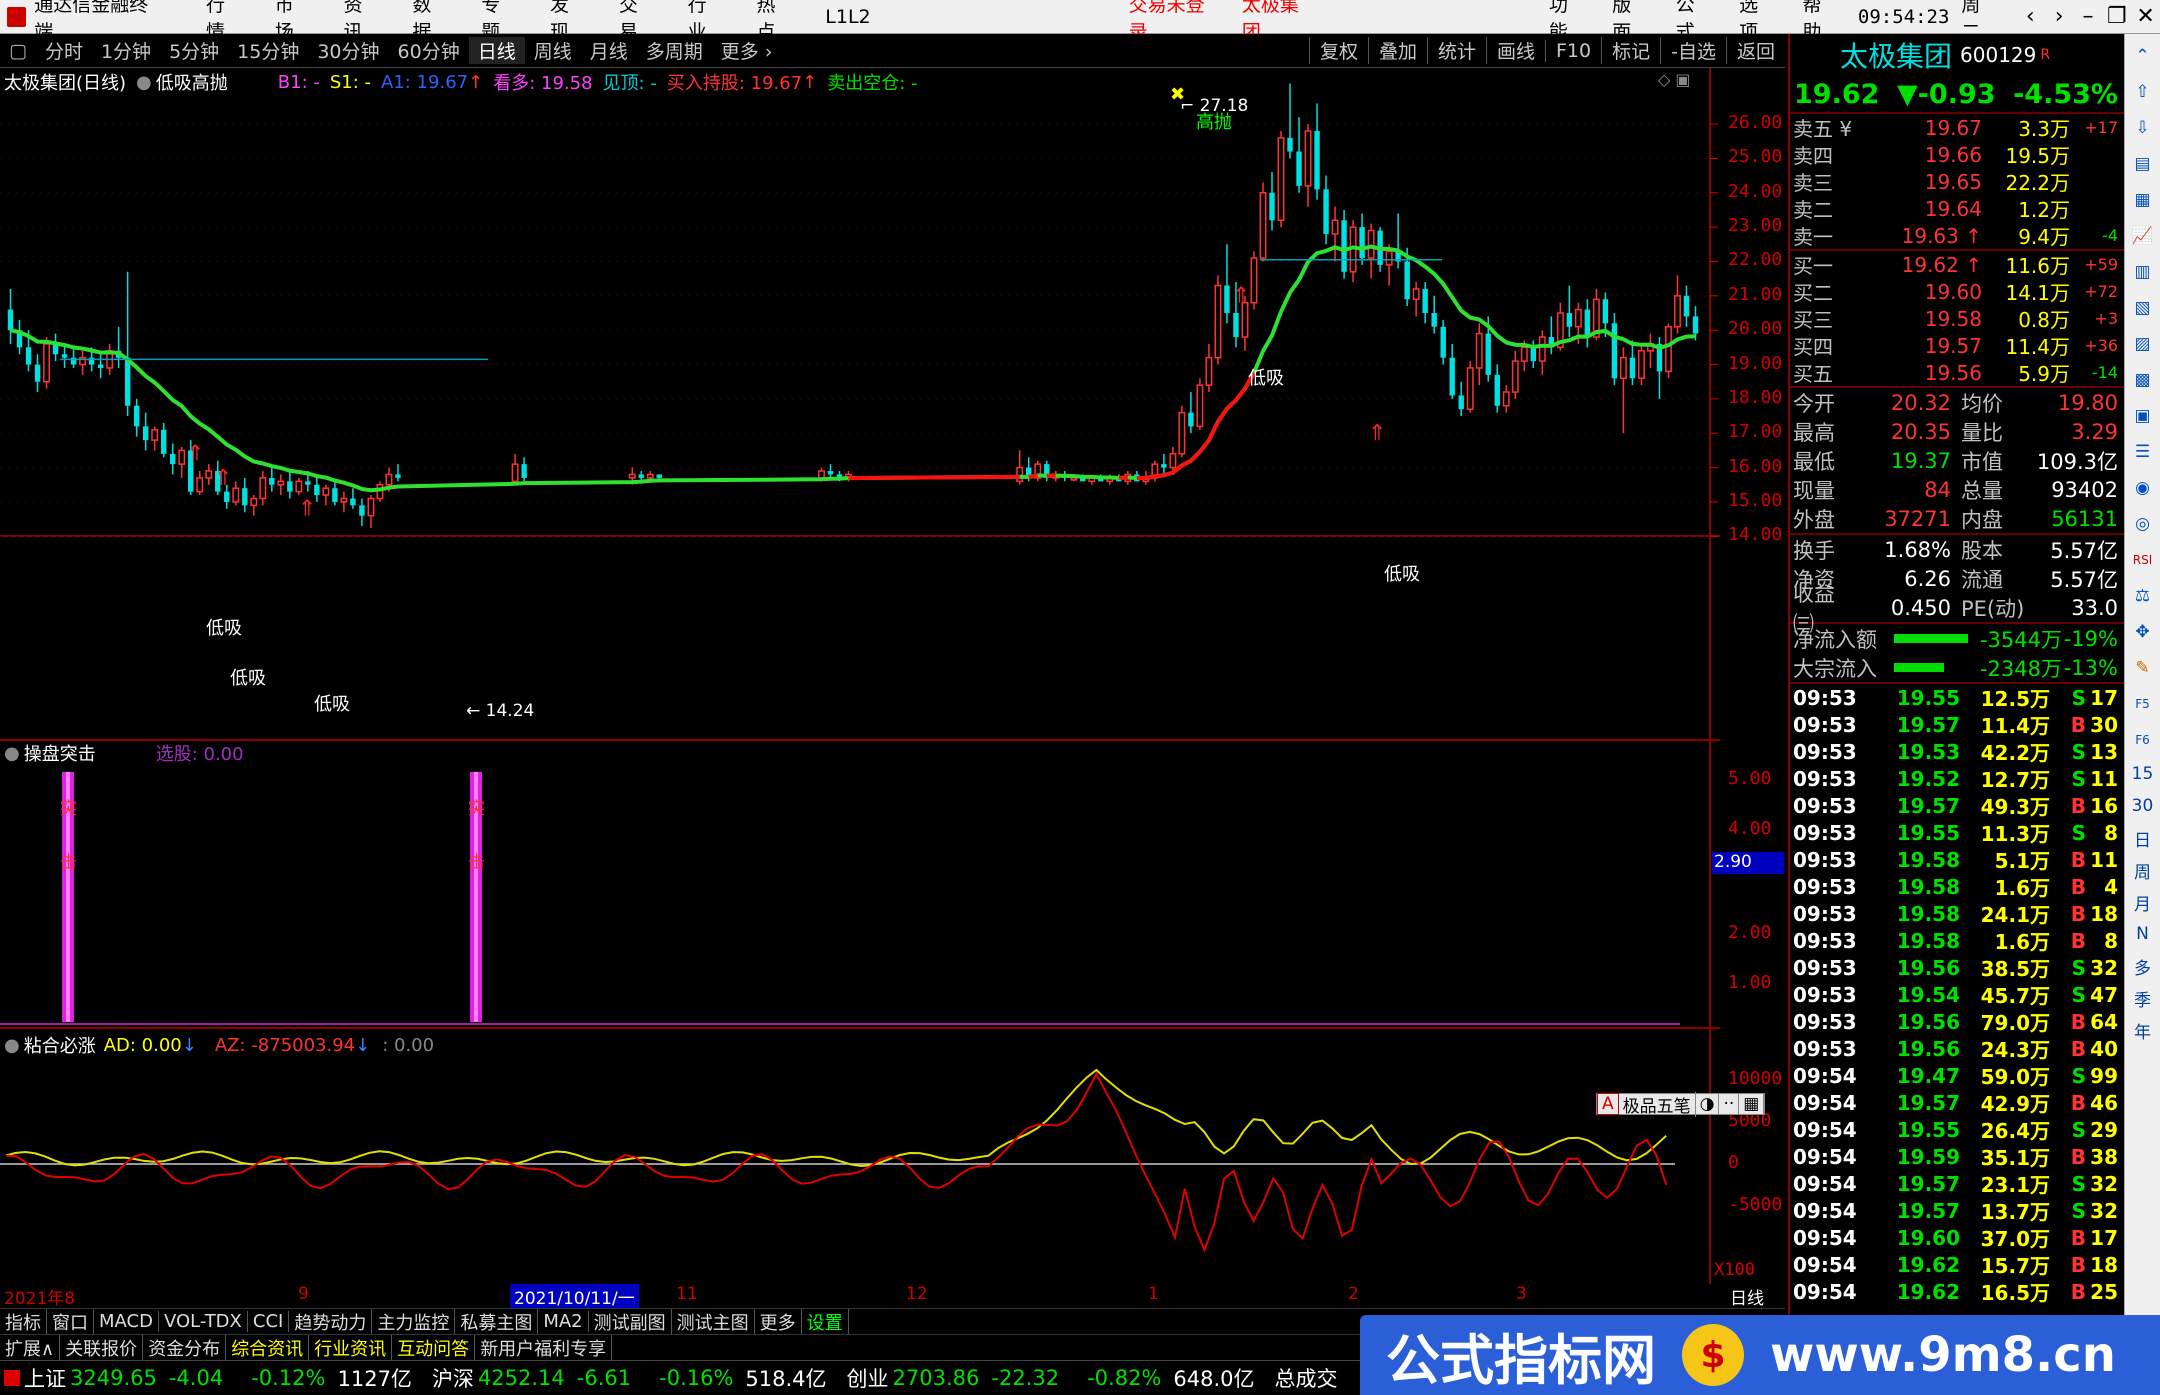 The width and height of the screenshot is (2160, 1395). What do you see at coordinates (1397, 50) in the screenshot?
I see `tool-1: 叠加` at bounding box center [1397, 50].